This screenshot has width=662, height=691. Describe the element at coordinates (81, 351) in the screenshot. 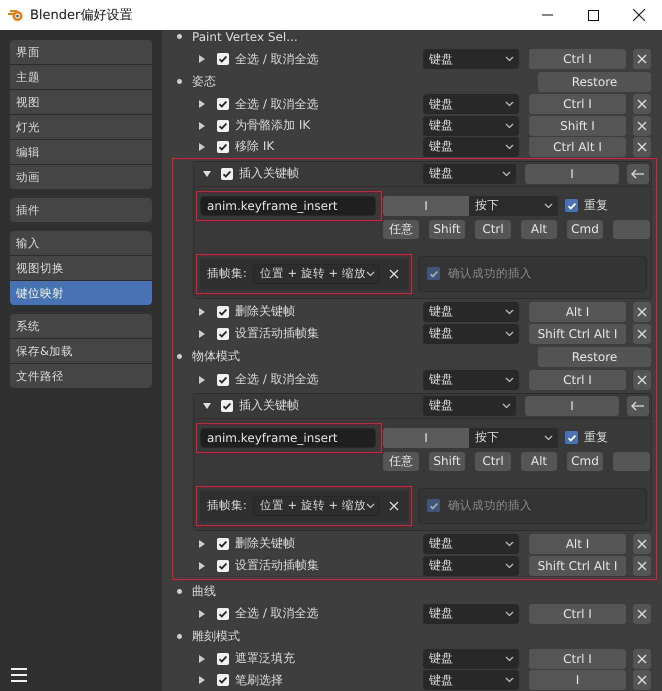

I see `sidebar-item: 保存&加载` at that location.